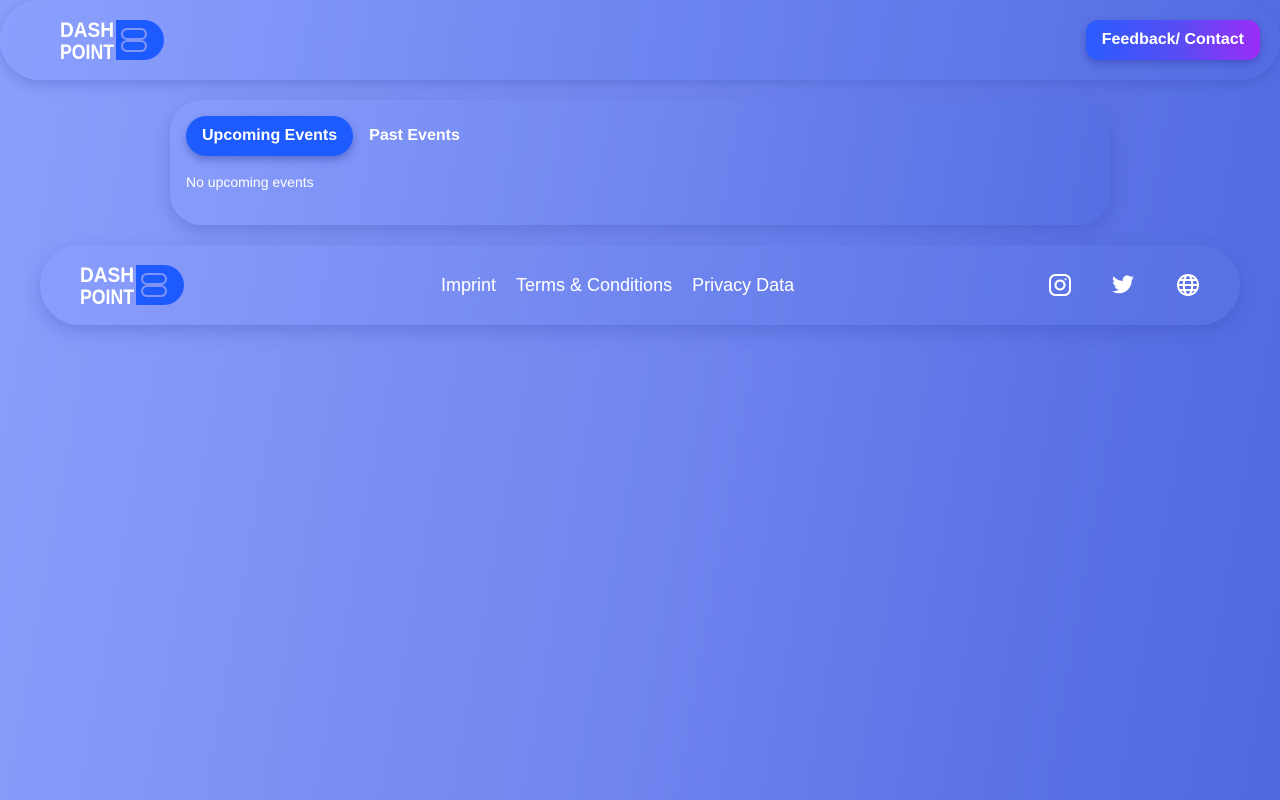 This screenshot has height=800, width=1280. Describe the element at coordinates (1123, 285) in the screenshot. I see `twitter-icon` at that location.